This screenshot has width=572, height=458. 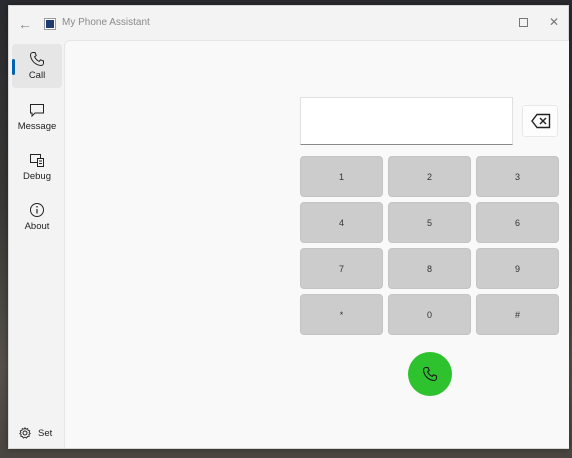 I want to click on key-1: 1, so click(x=341, y=176).